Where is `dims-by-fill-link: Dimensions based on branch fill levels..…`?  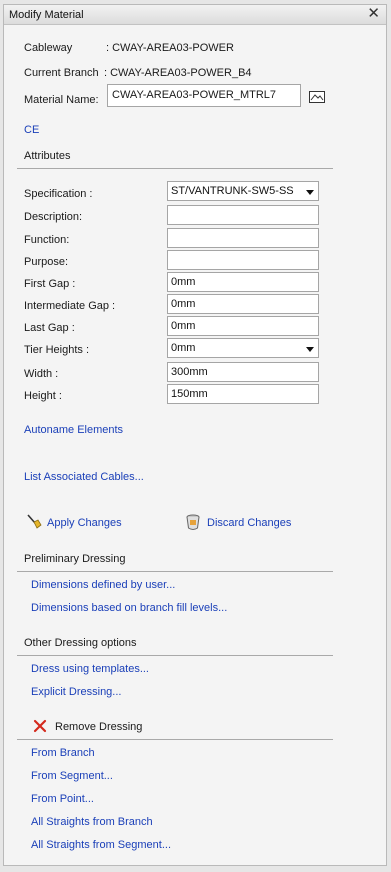 dims-by-fill-link: Dimensions based on branch fill levels..… is located at coordinates (129, 608).